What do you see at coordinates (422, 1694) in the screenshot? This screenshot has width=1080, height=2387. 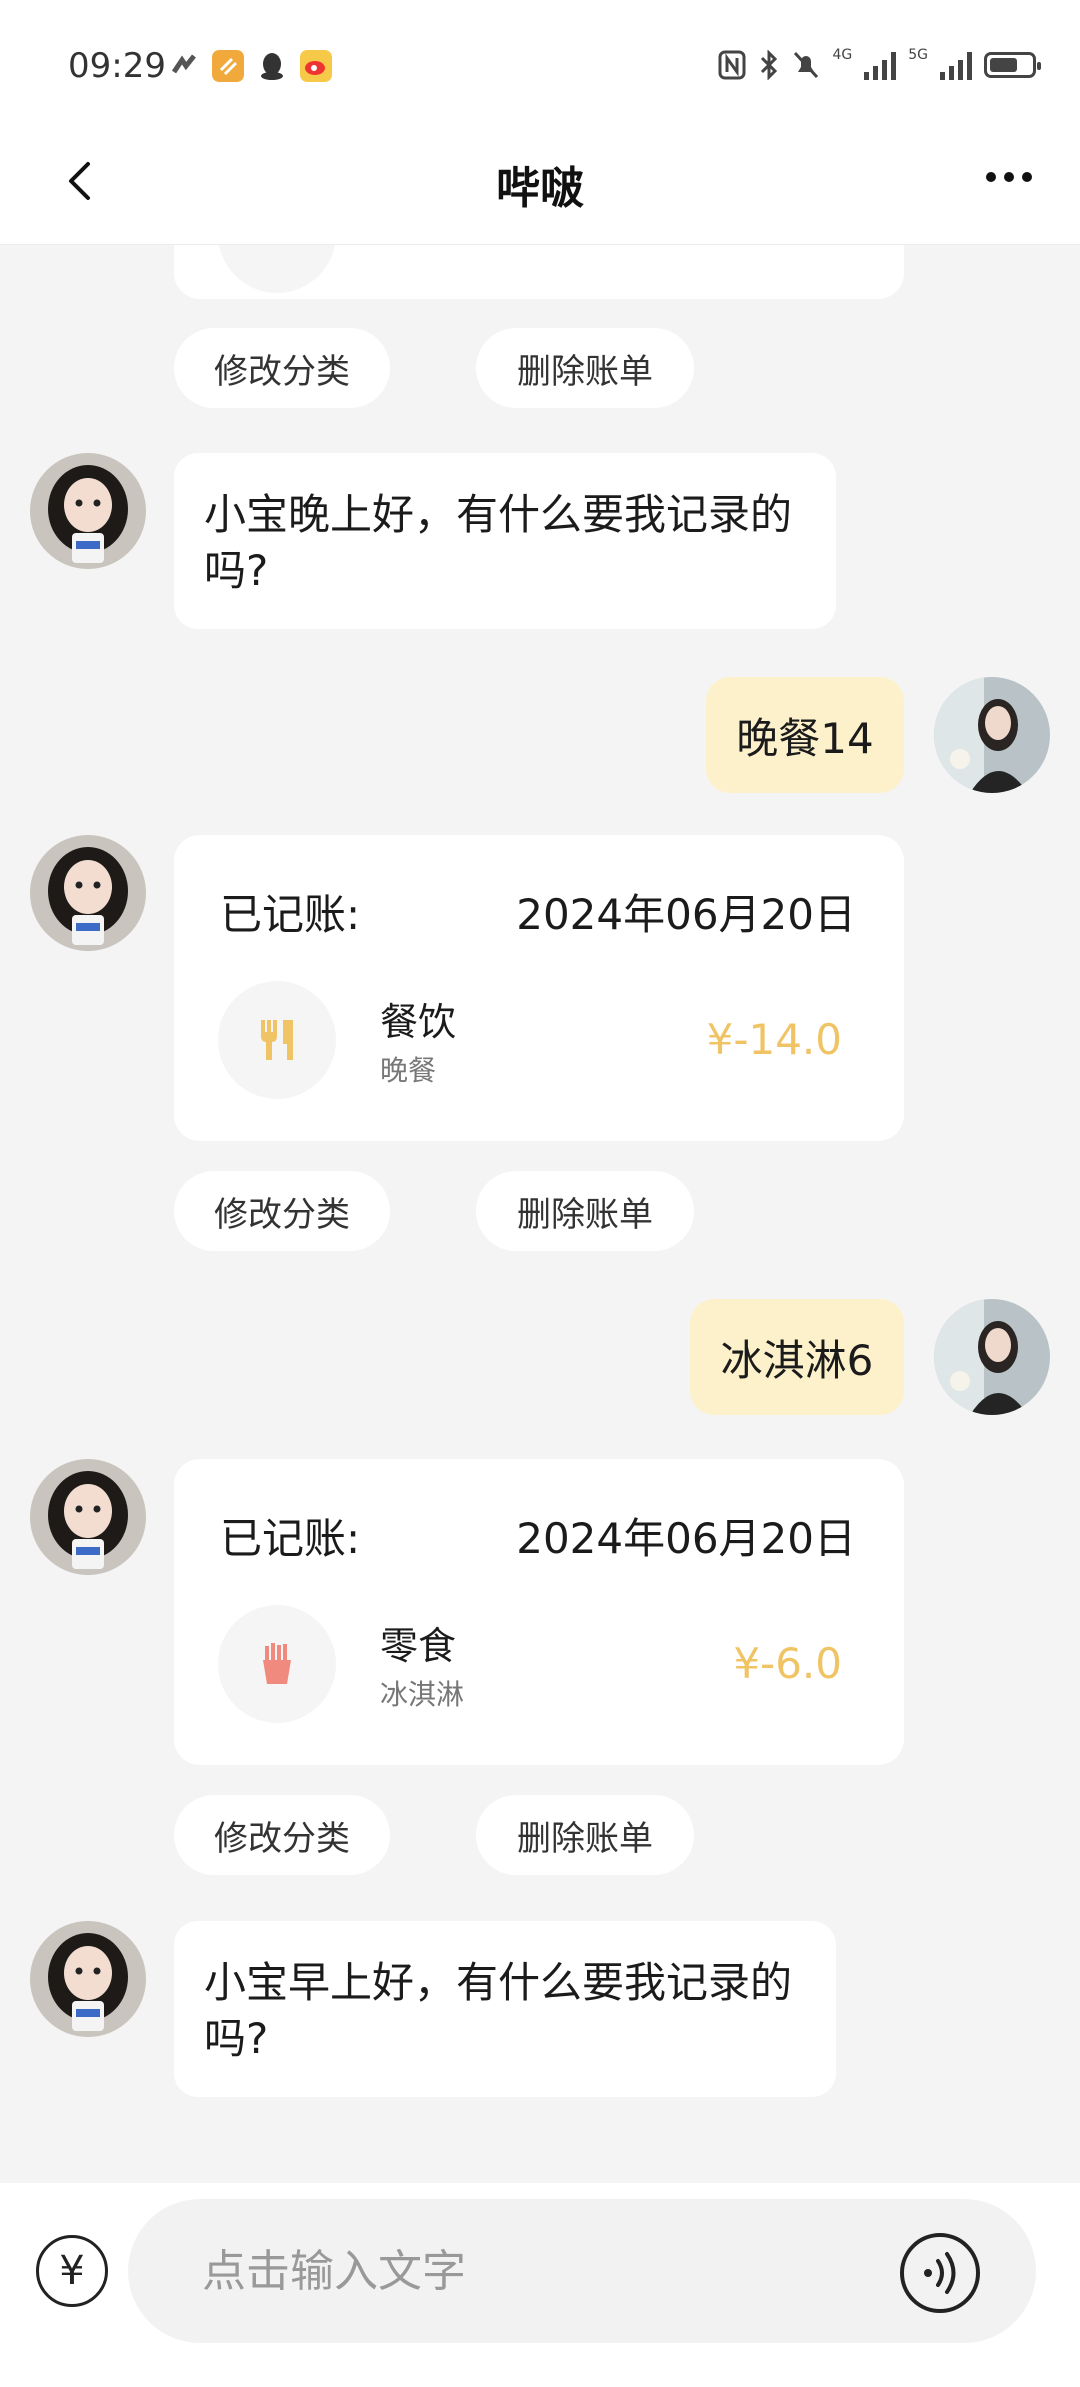 I see `category-note: 冰淇淋` at bounding box center [422, 1694].